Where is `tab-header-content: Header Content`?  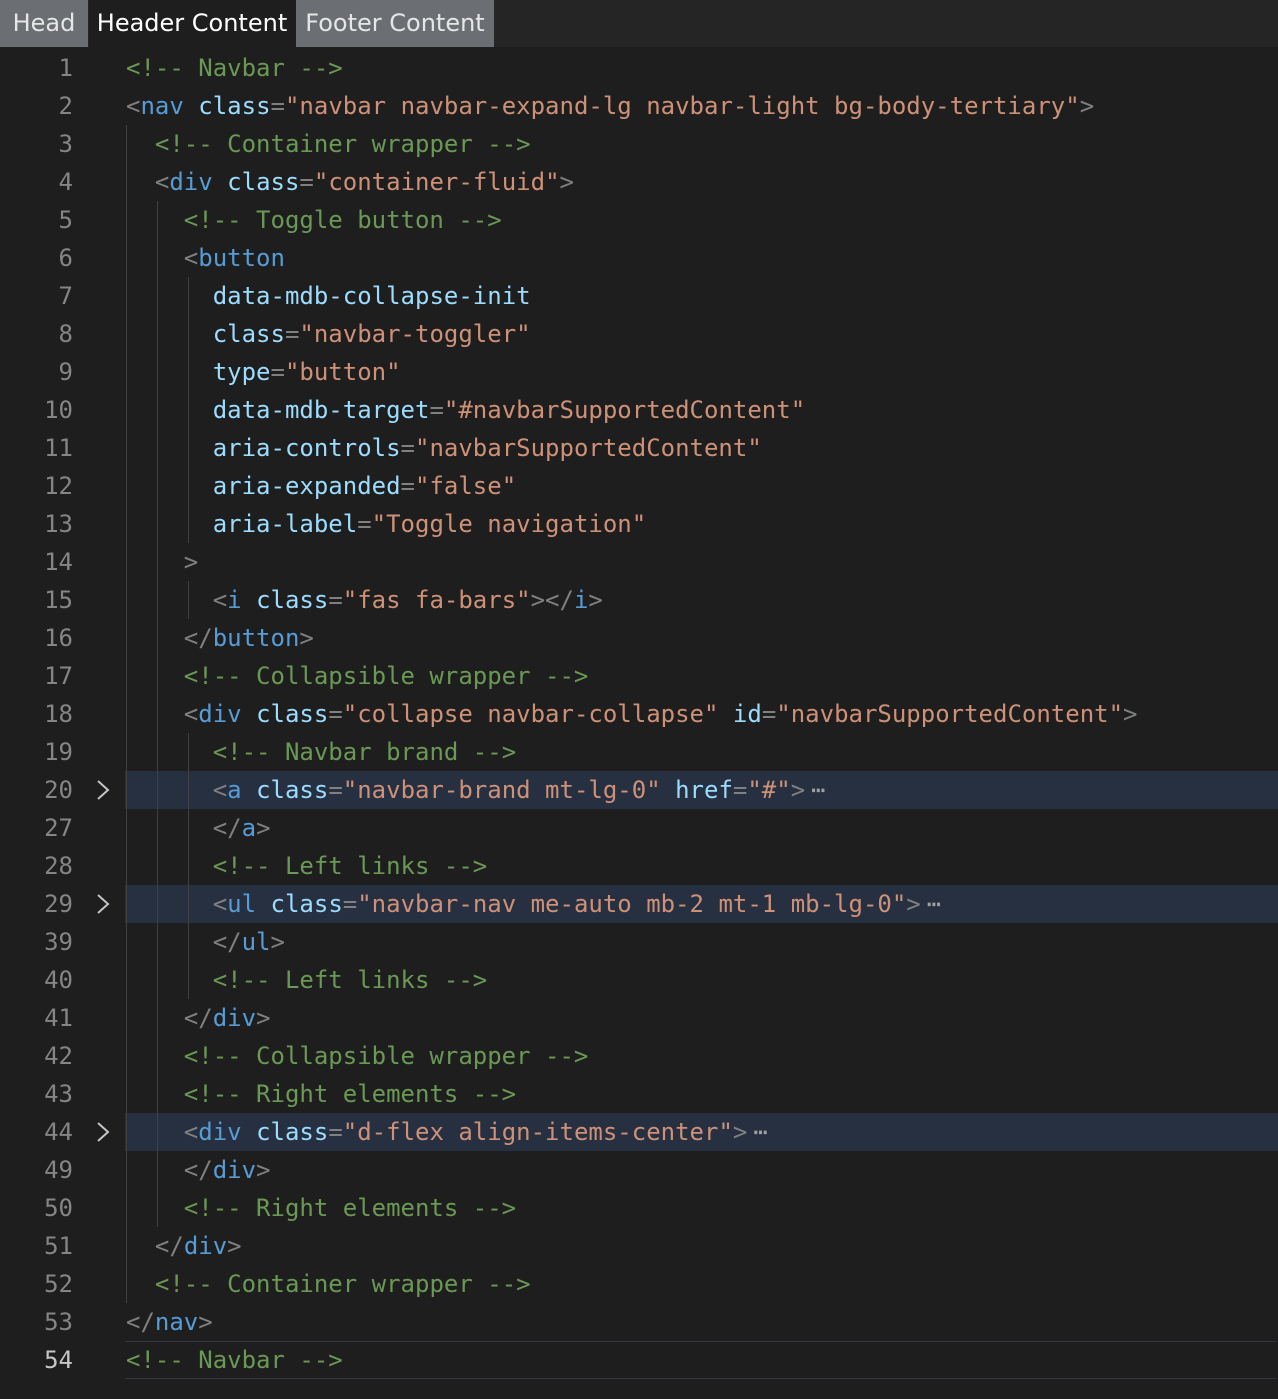
tab-header-content: Header Content is located at coordinates (192, 23).